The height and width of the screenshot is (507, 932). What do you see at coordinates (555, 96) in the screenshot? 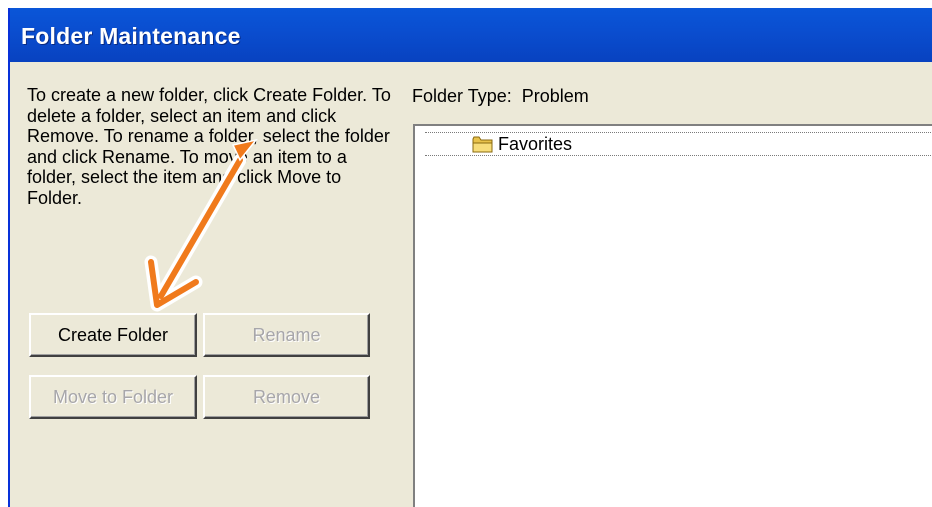
I see `folder-type-value: Problem` at bounding box center [555, 96].